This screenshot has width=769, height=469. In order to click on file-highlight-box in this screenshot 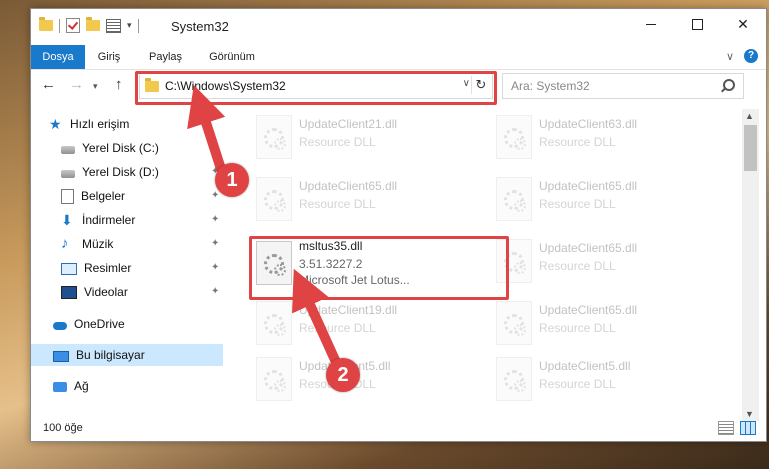, I will do `click(379, 268)`.